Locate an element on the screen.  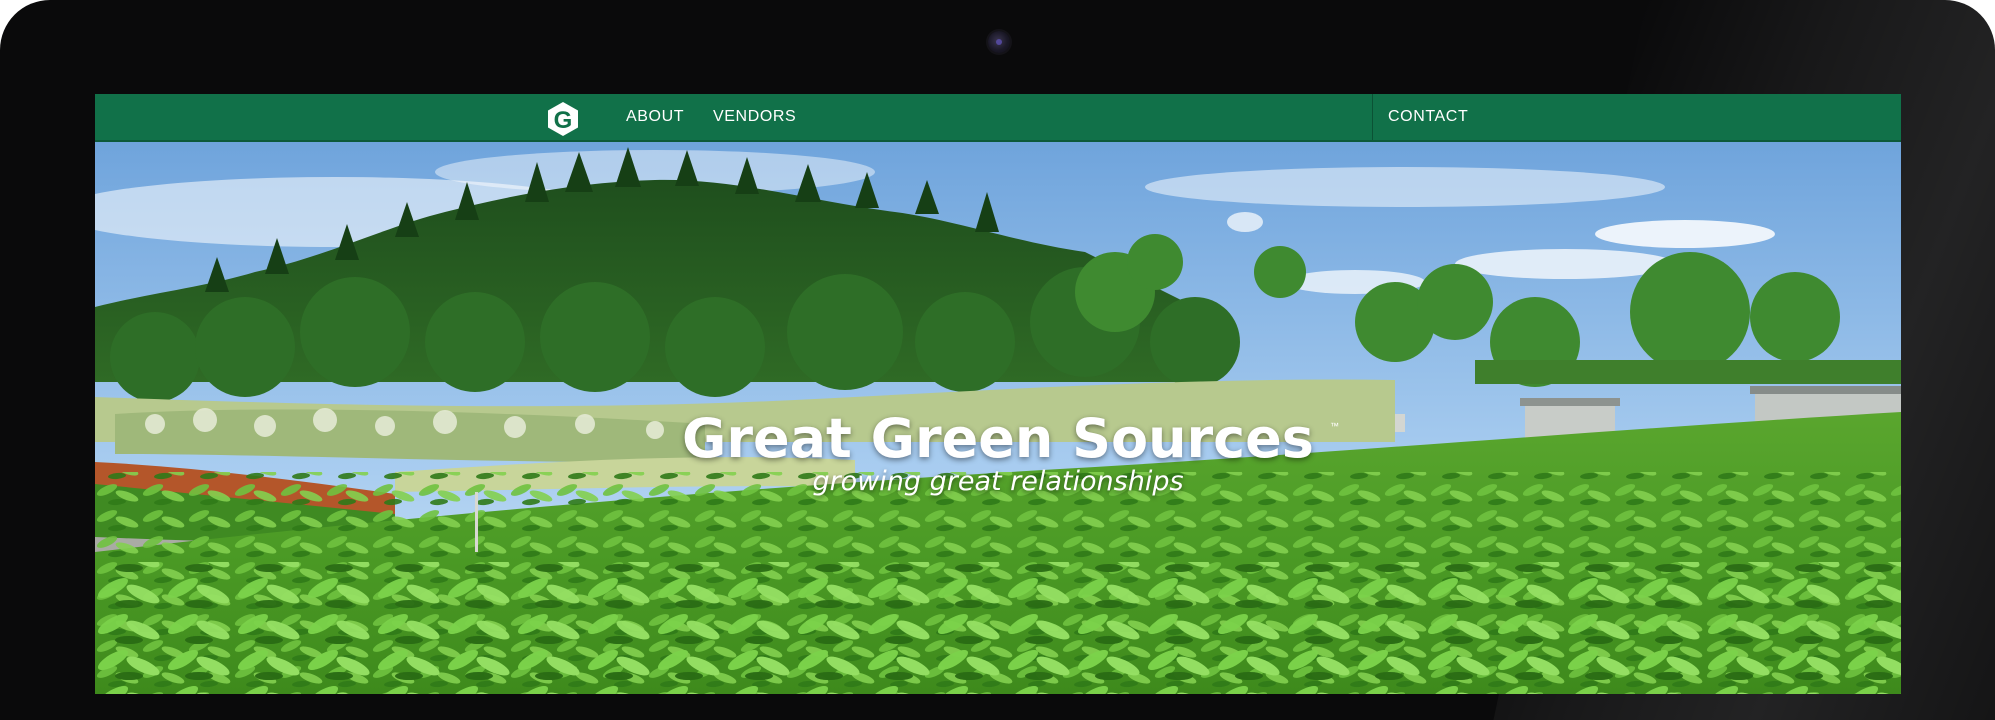
nav-vendors-link: VENDORS is located at coordinates (754, 117).